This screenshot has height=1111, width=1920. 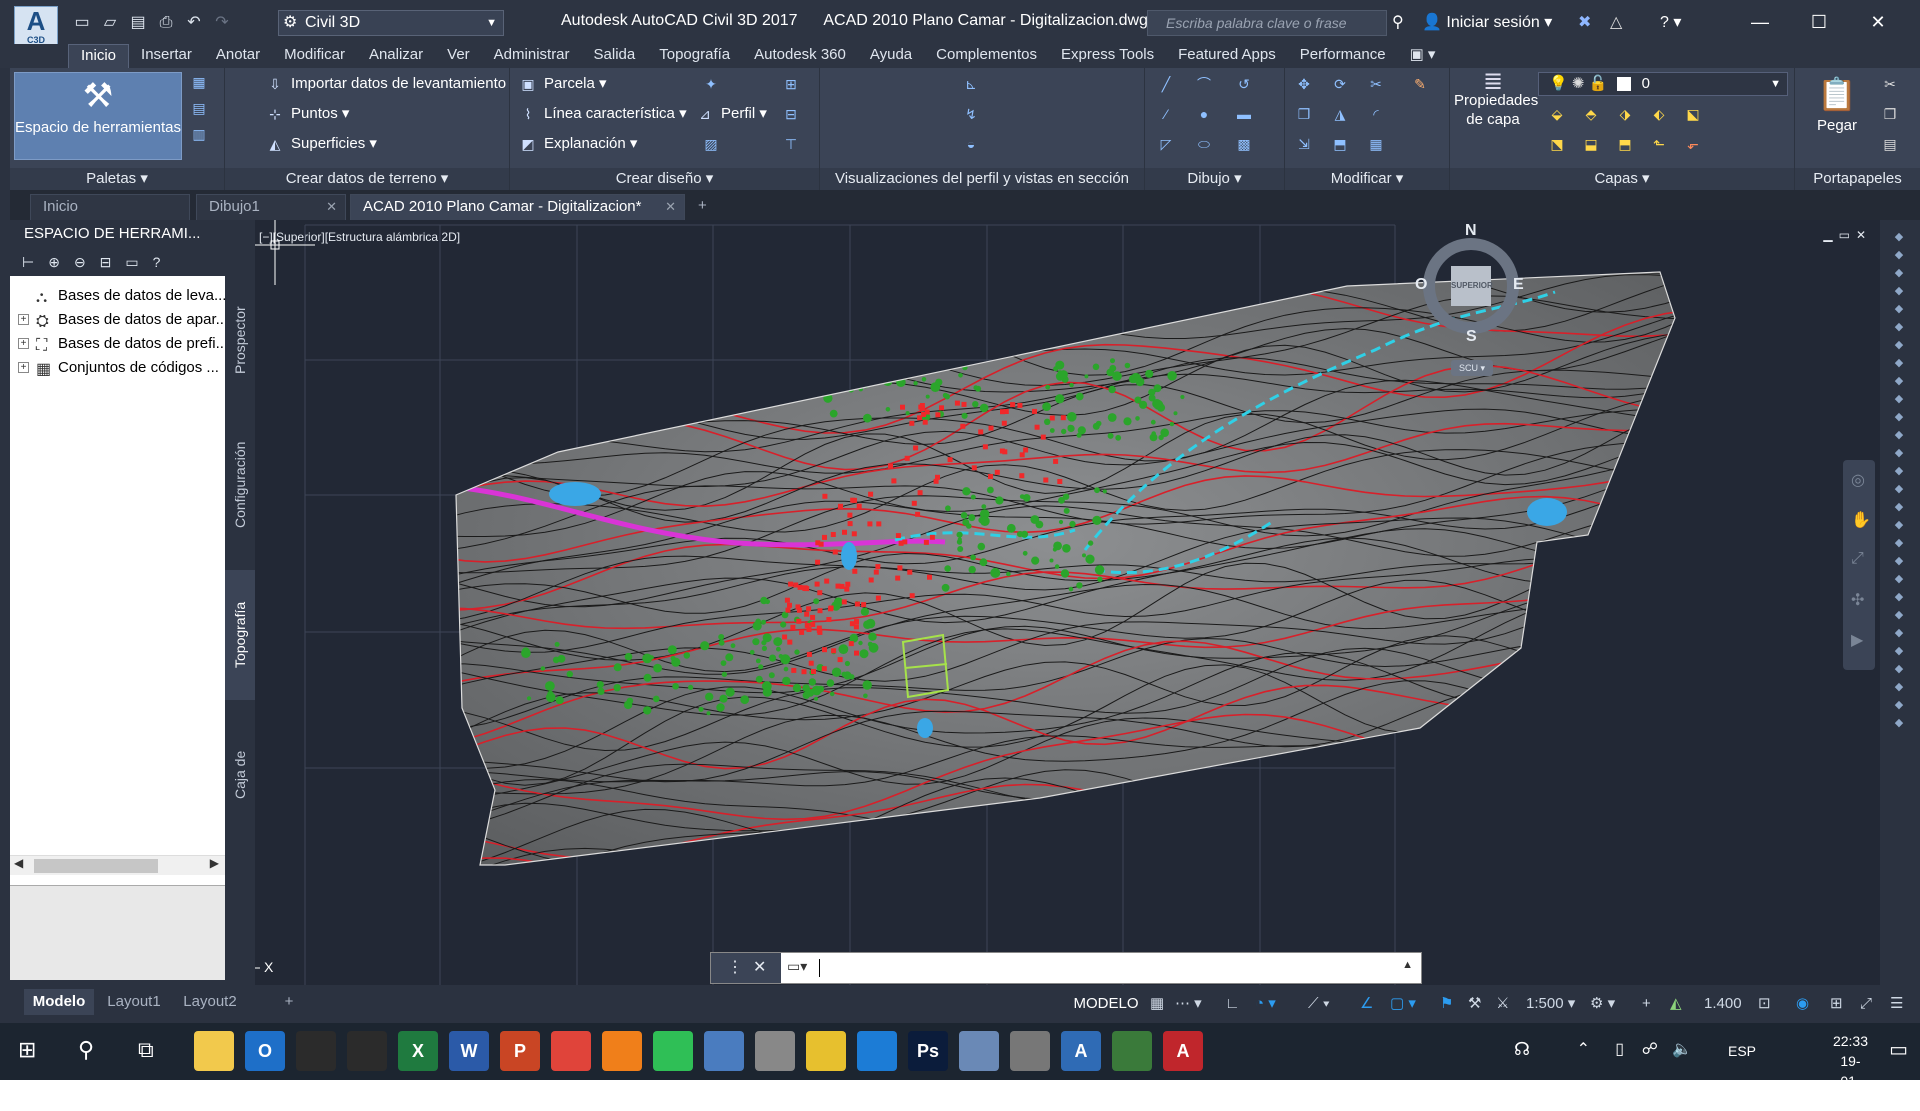 I want to click on tree-icon: ⊢, so click(x=28, y=262).